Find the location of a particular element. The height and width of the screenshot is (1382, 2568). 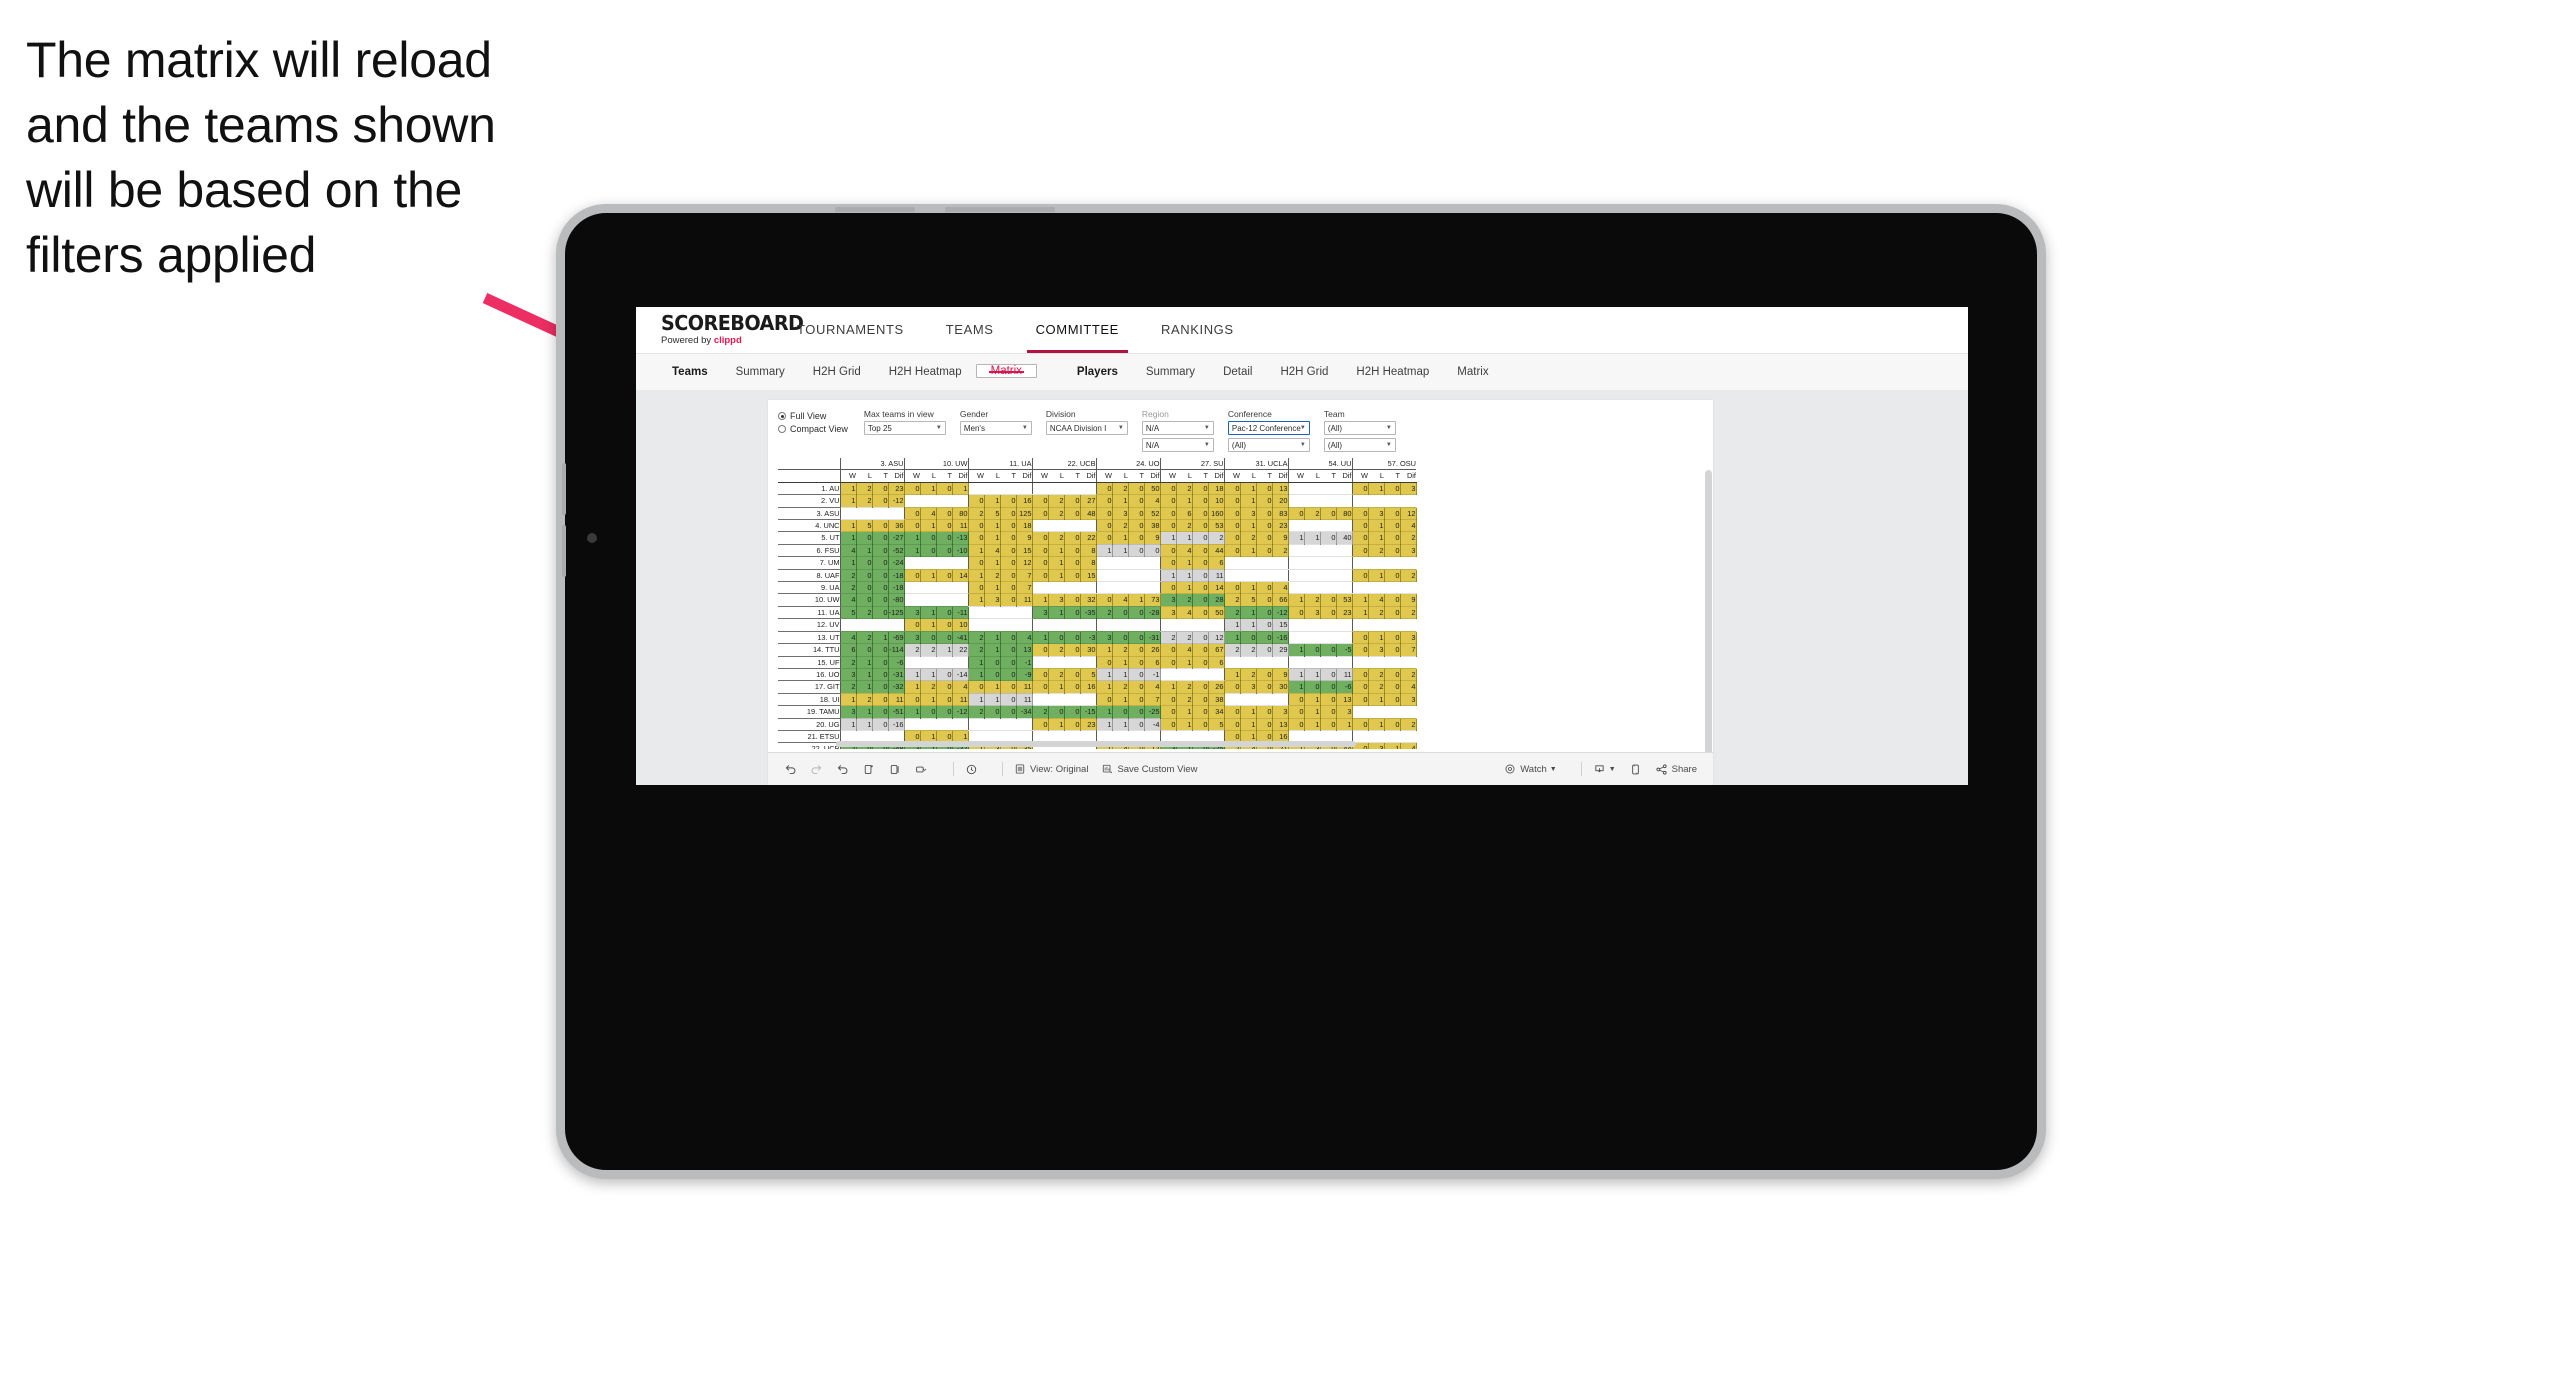

filter-conference-select-2: (All) ▼ is located at coordinates (1268, 445).